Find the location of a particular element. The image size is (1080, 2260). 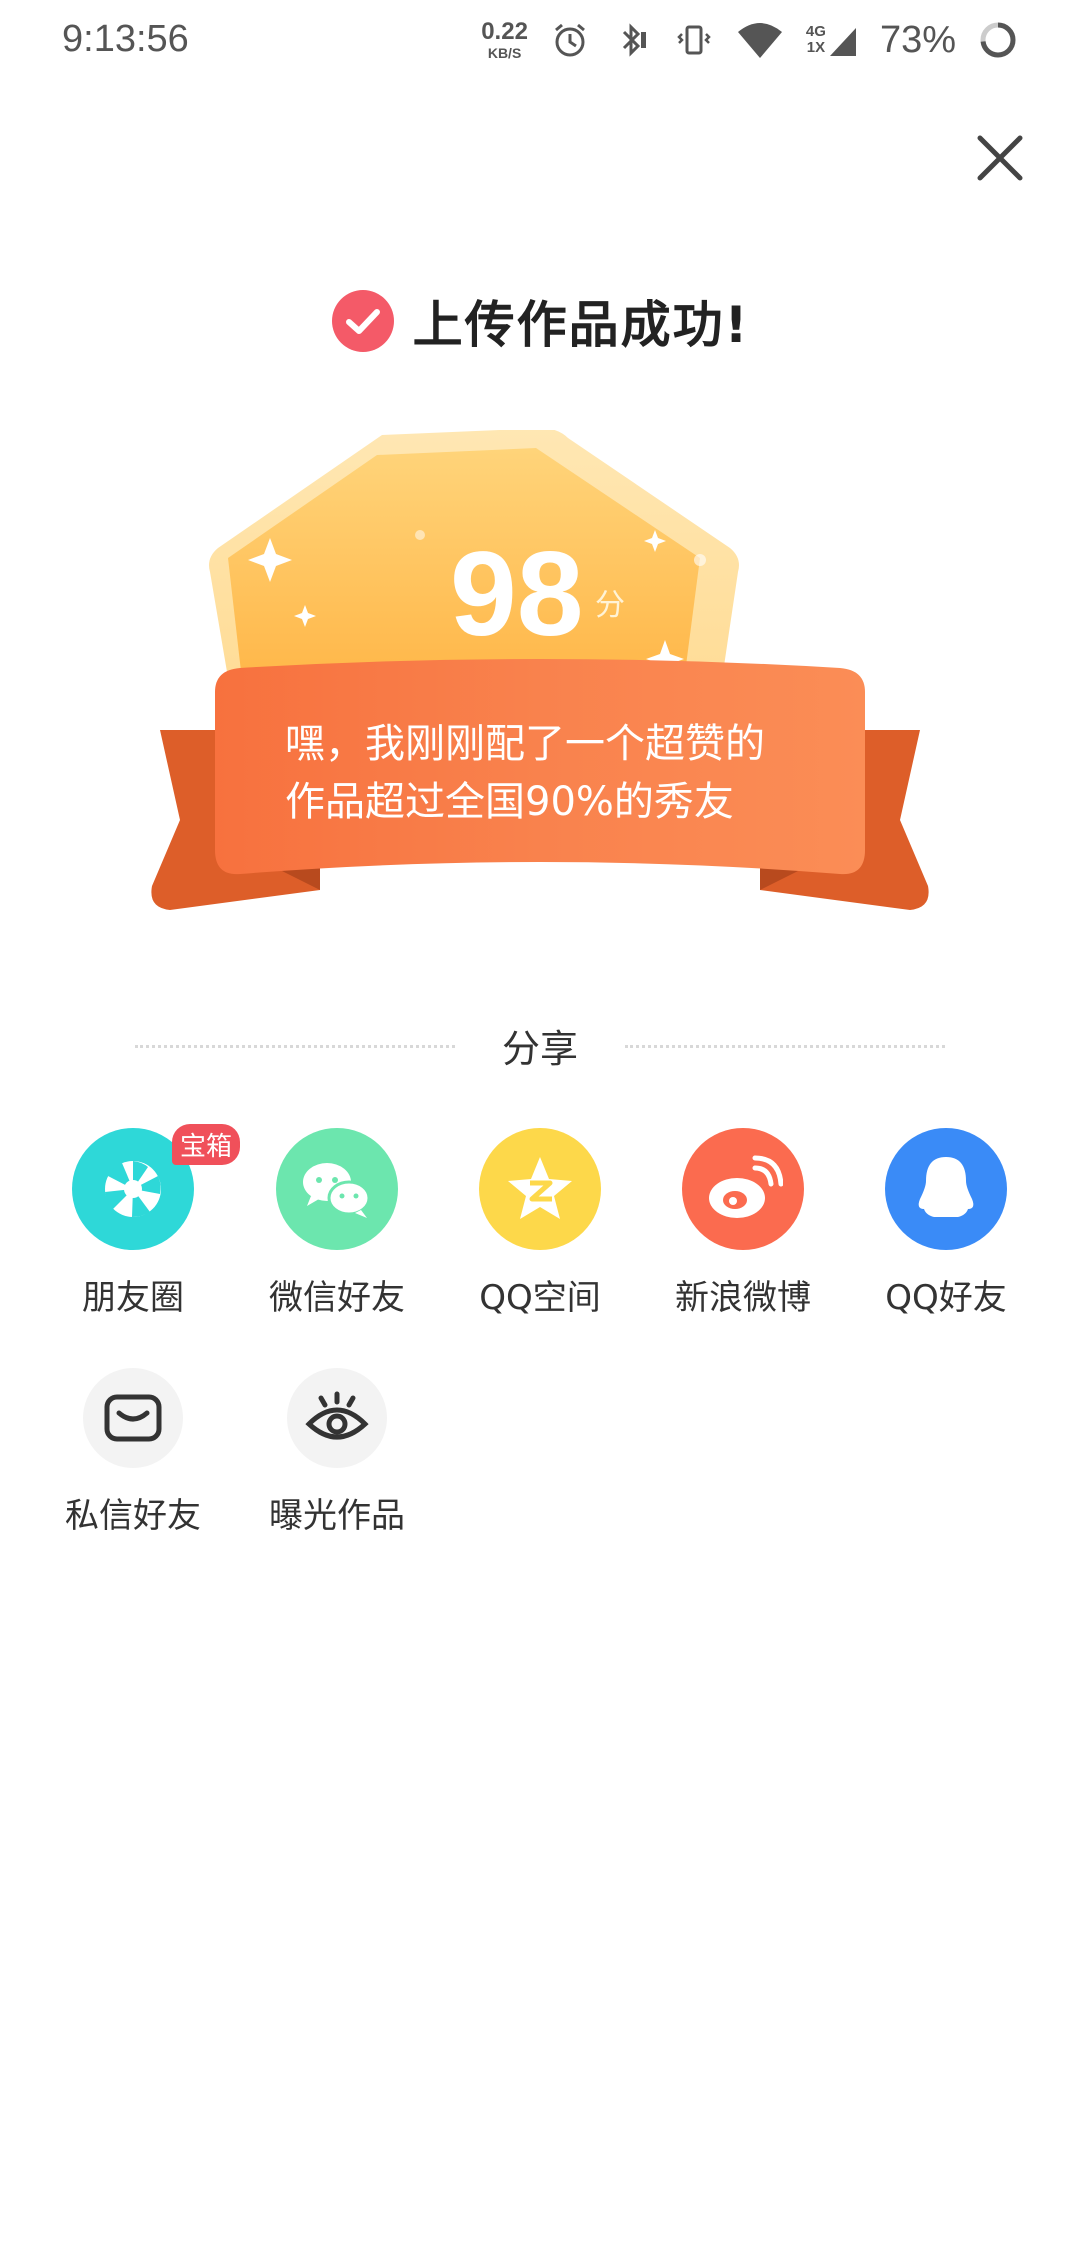

weibo-logo-icon is located at coordinates (746, 1186).